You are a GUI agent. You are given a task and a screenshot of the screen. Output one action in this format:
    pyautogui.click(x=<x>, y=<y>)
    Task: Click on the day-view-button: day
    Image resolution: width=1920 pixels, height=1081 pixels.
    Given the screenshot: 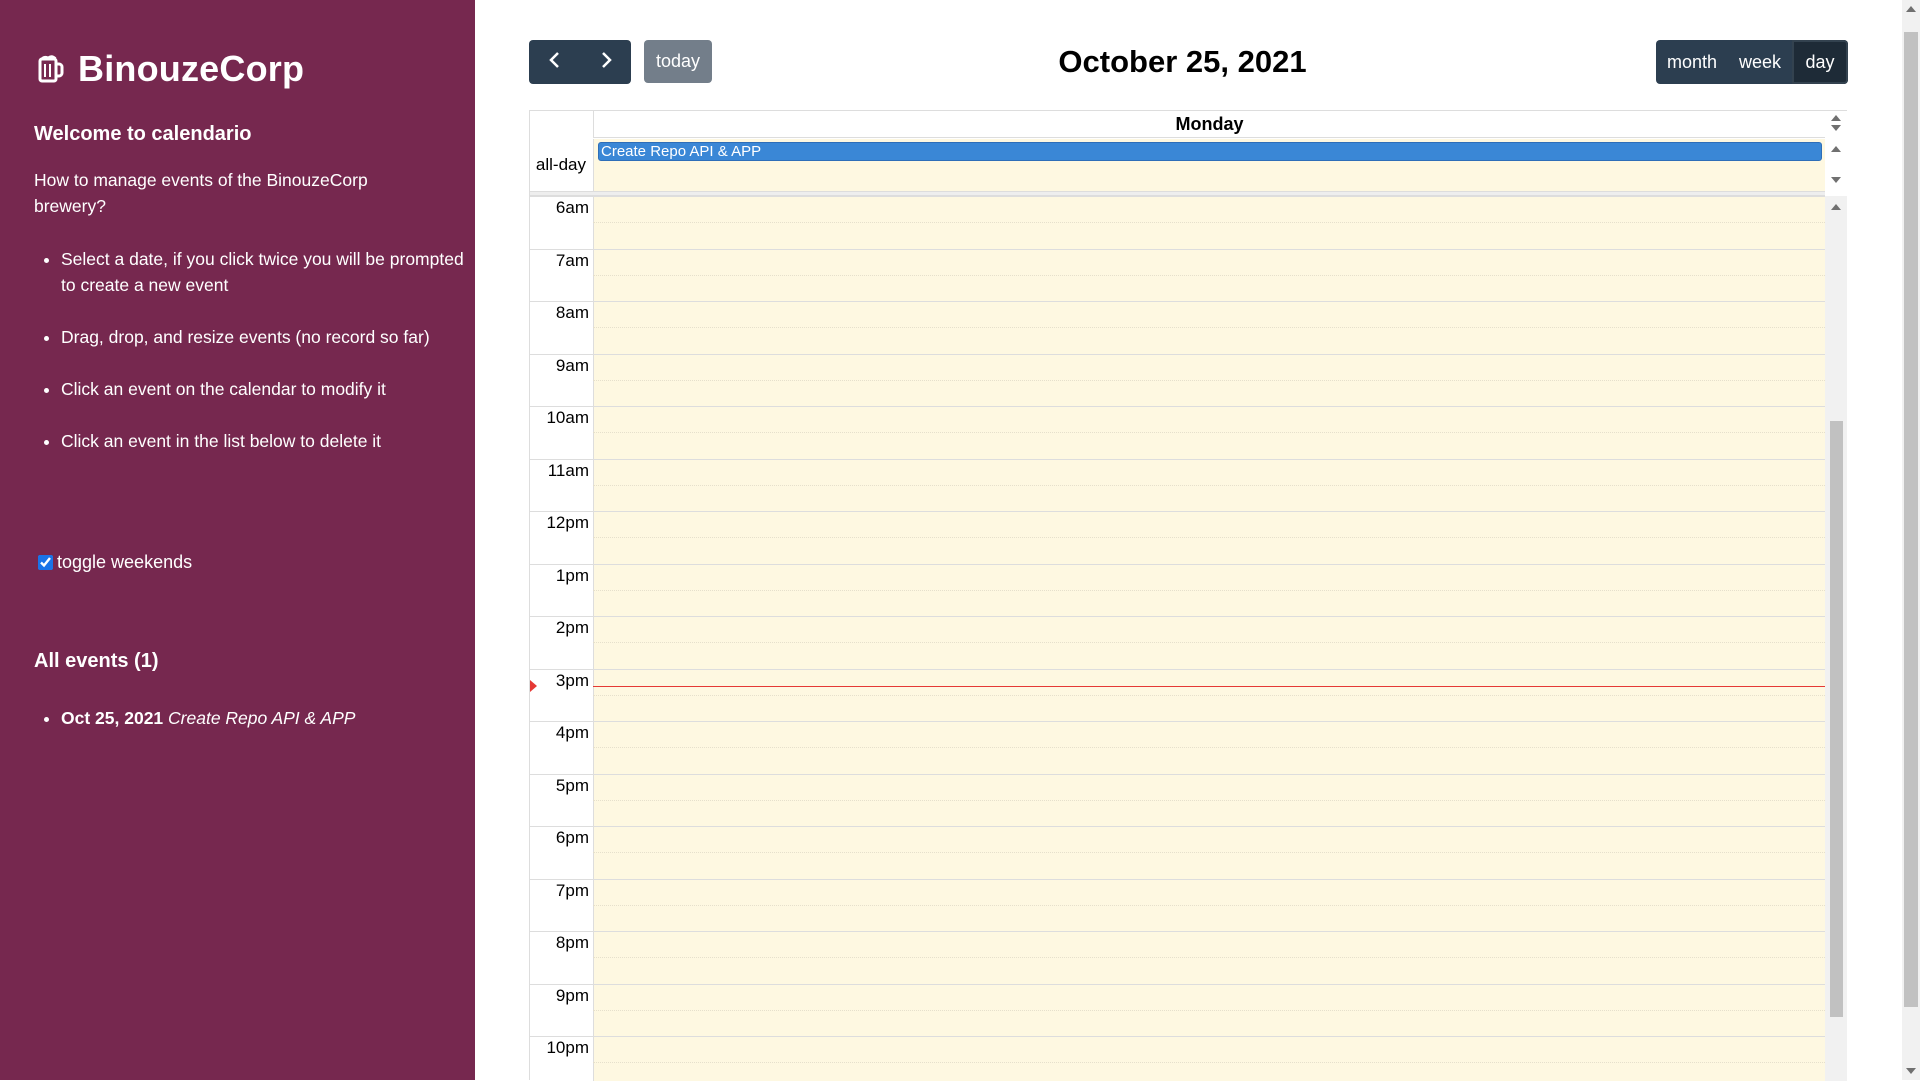 What is the action you would take?
    pyautogui.click(x=1820, y=62)
    